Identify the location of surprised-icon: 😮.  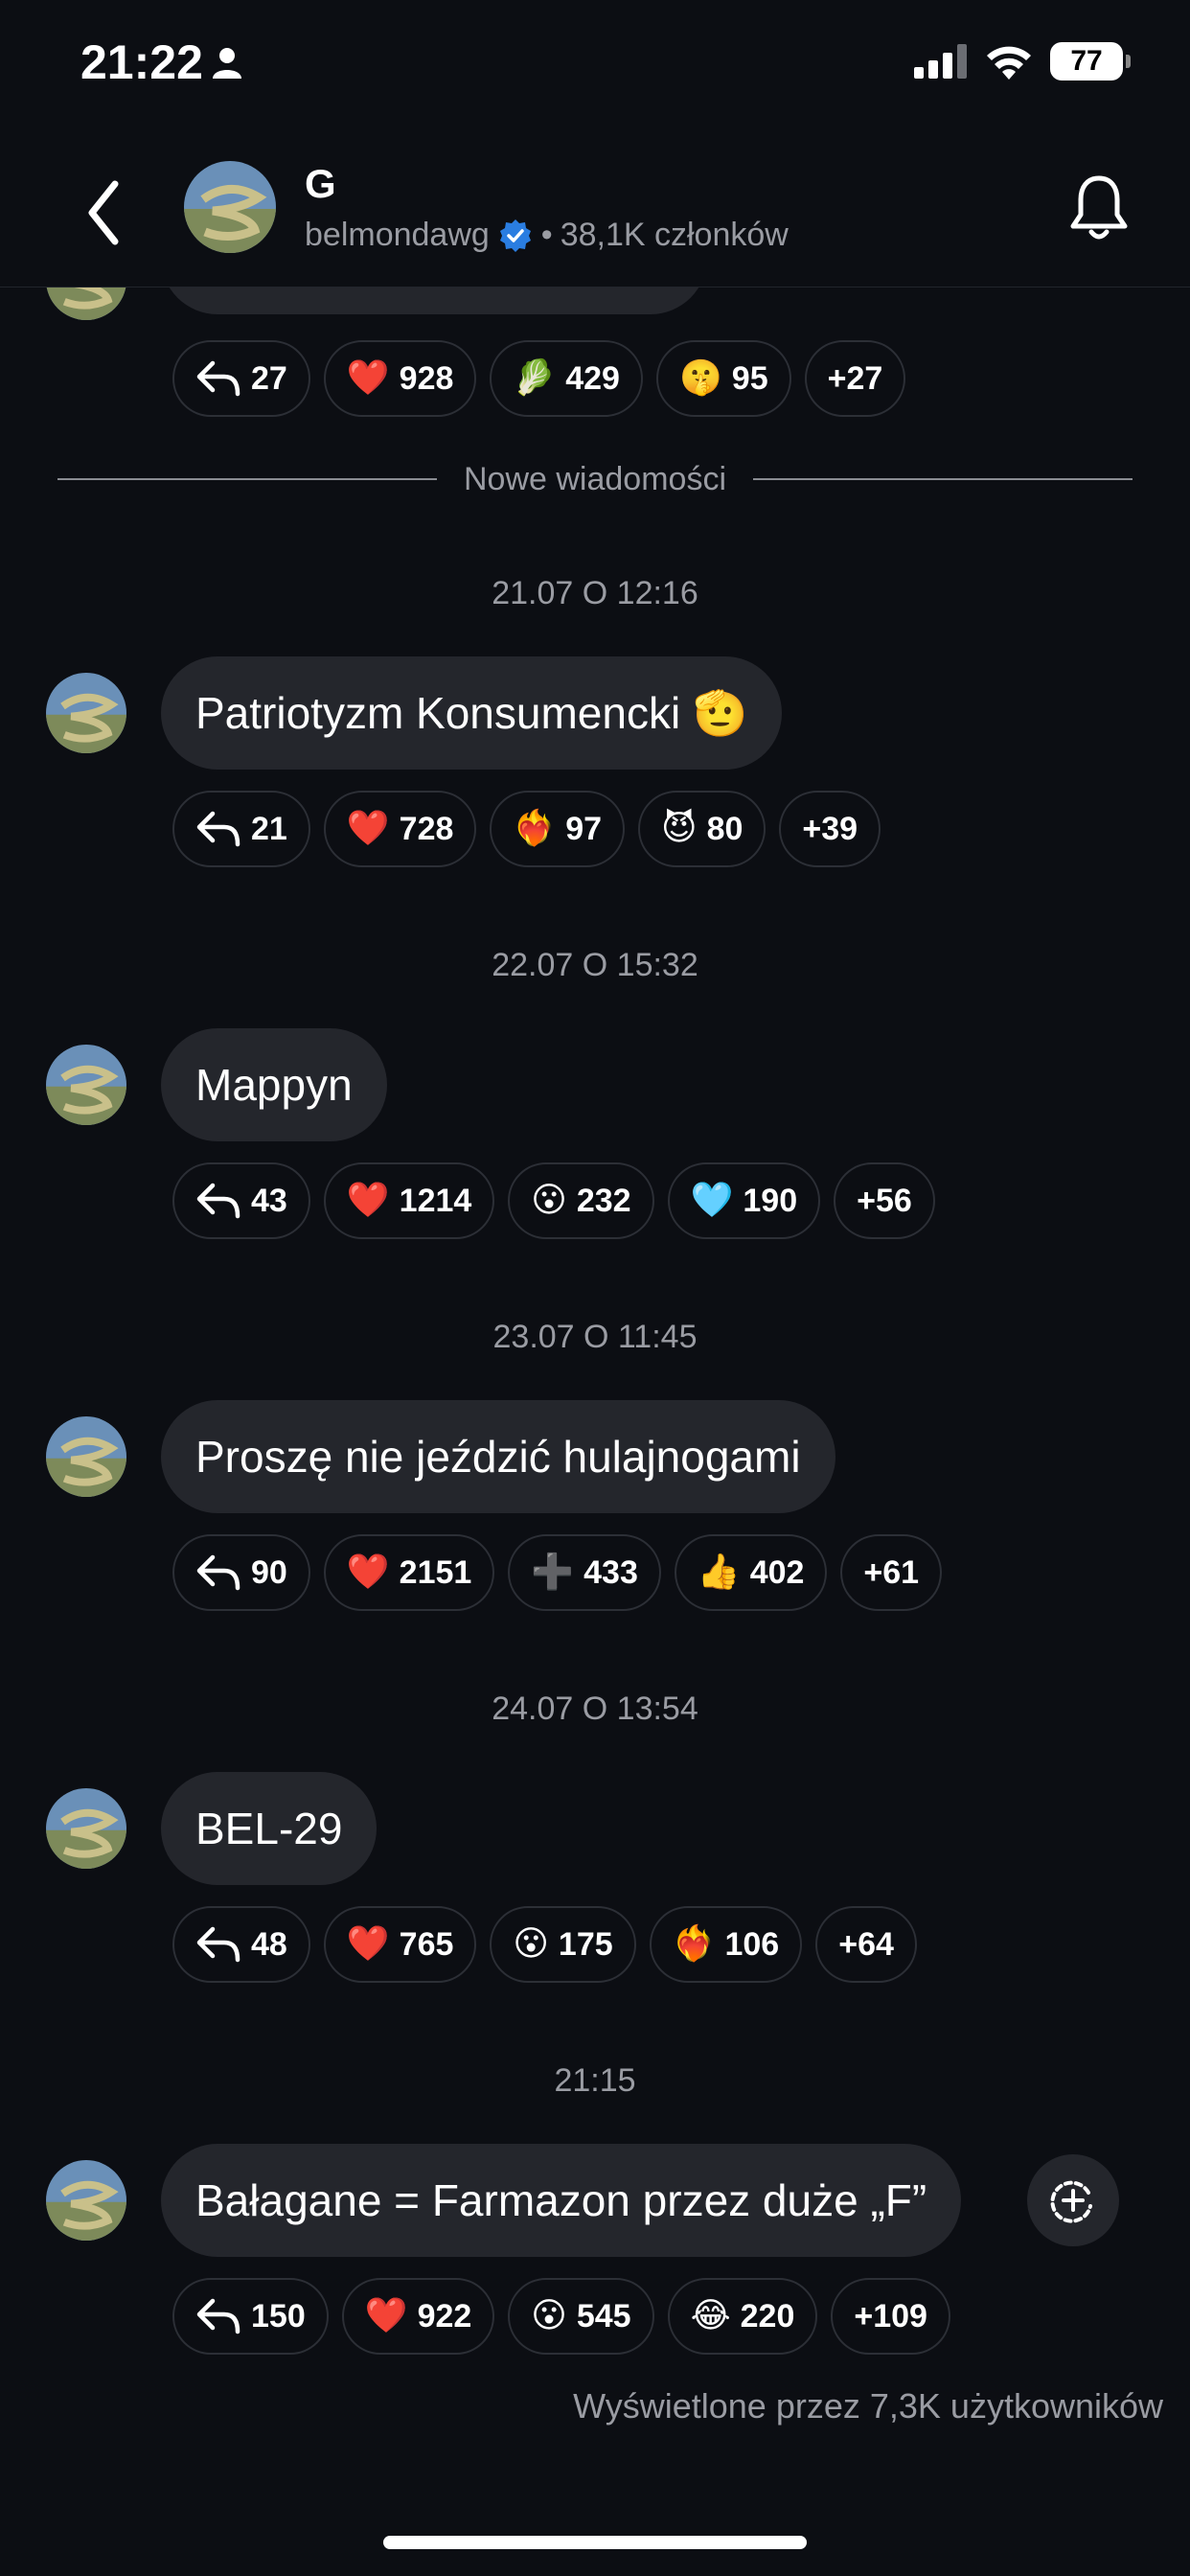
(549, 2315).